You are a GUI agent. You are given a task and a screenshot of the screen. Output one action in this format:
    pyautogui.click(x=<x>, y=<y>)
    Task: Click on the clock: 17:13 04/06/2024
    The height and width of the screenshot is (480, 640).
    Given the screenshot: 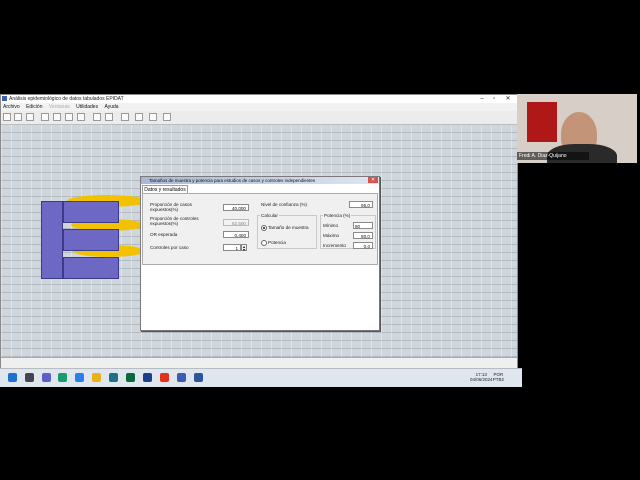 What is the action you would take?
    pyautogui.click(x=481, y=377)
    